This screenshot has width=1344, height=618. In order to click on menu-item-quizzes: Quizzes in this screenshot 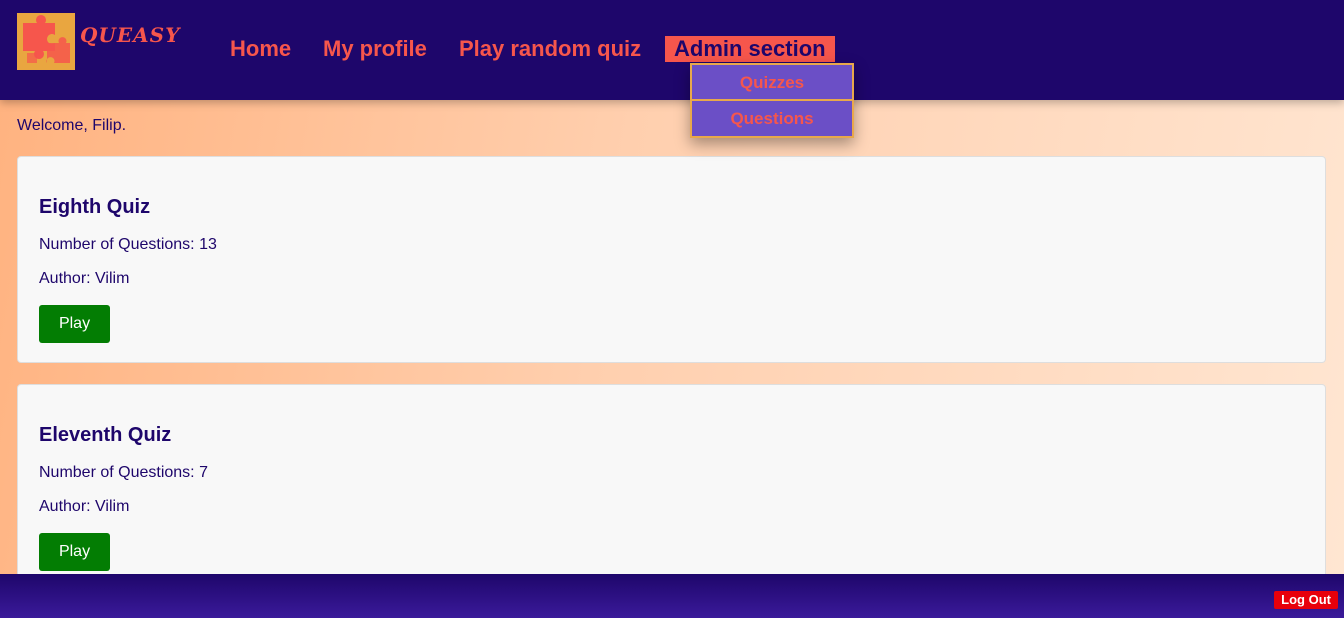, I will do `click(772, 82)`.